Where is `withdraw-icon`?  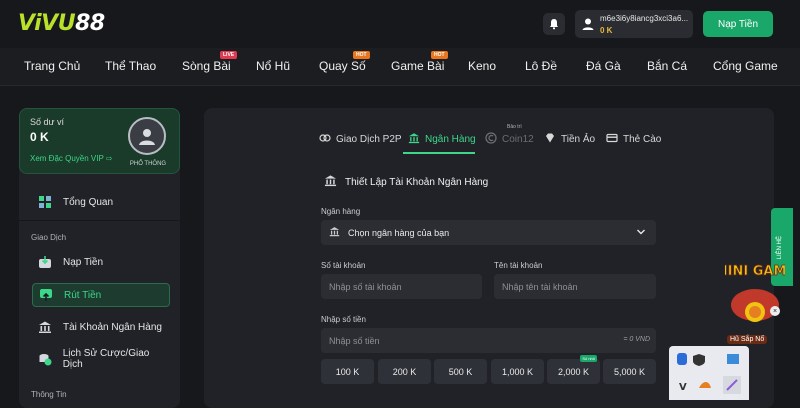 withdraw-icon is located at coordinates (46, 295).